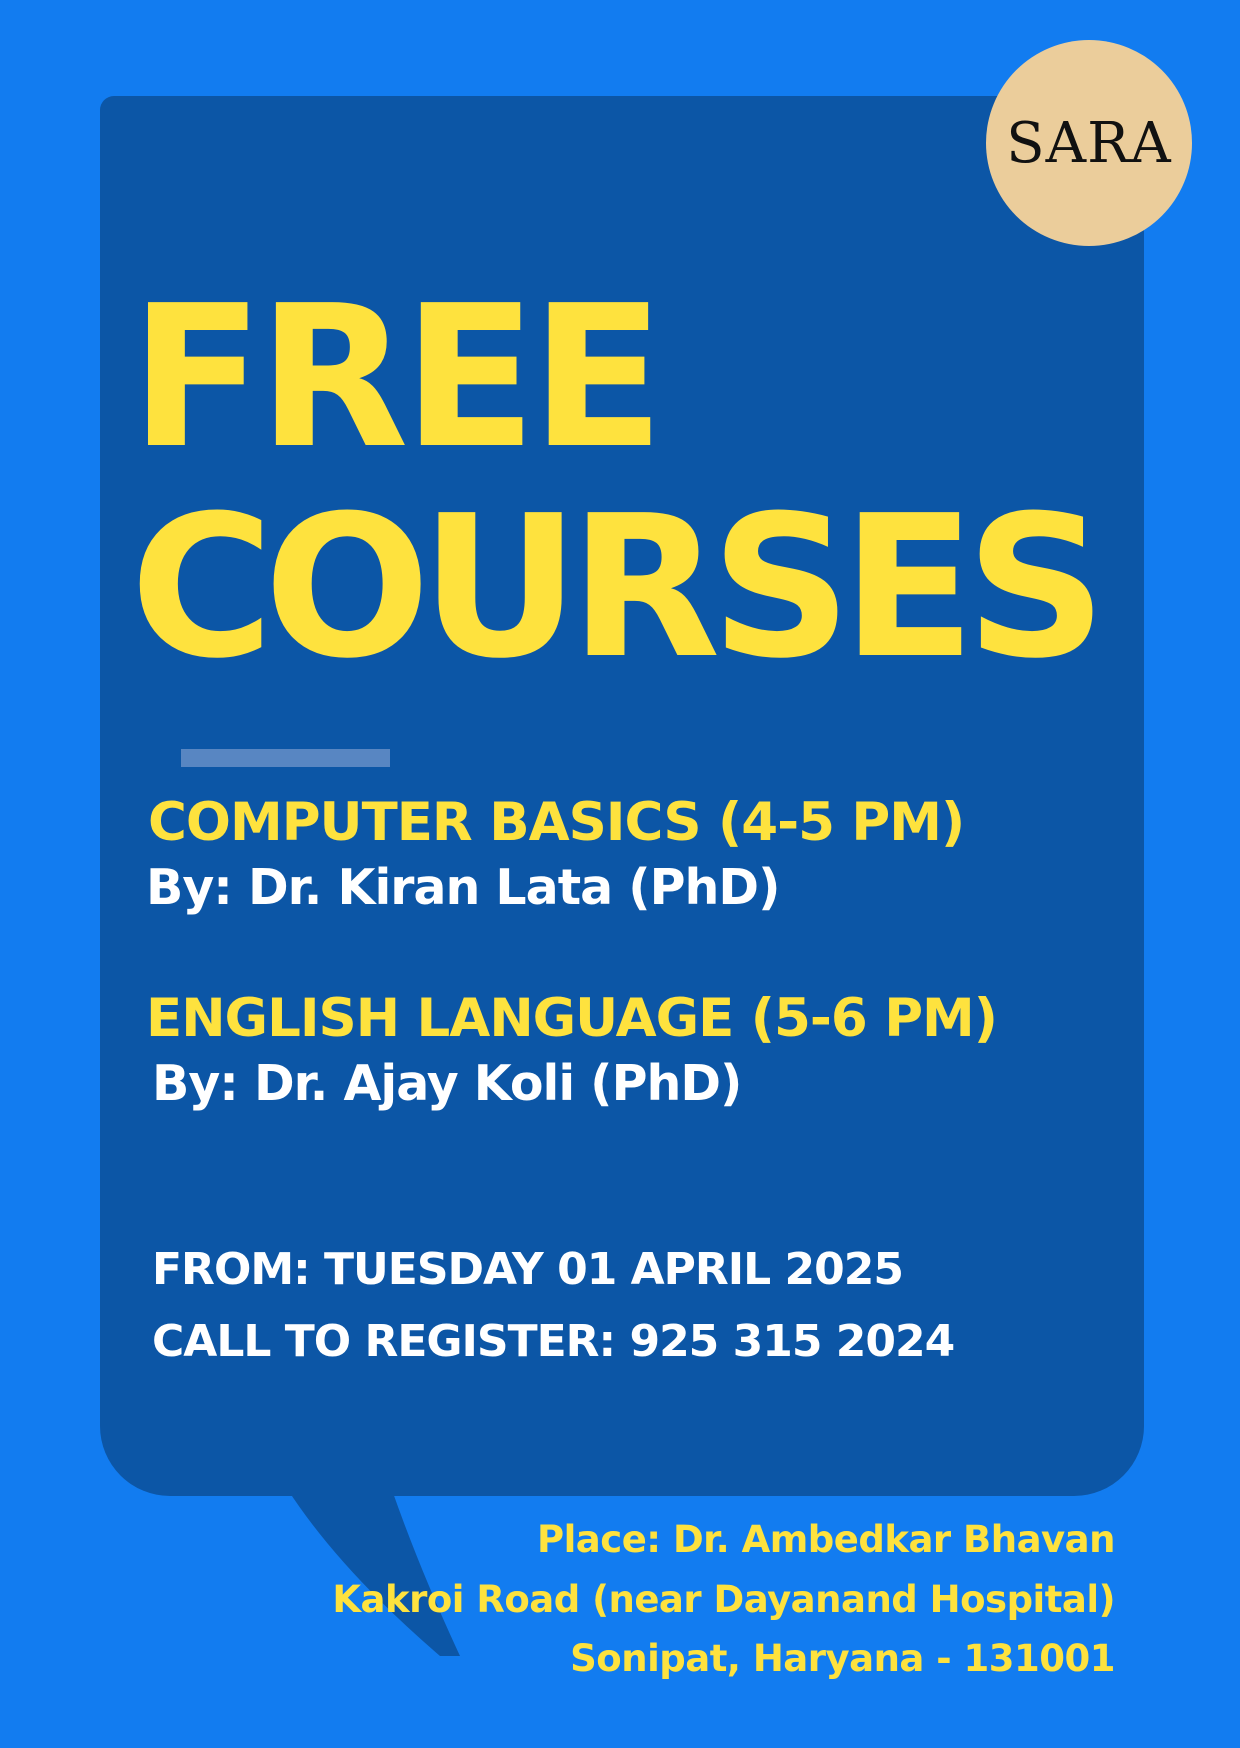 This screenshot has width=1240, height=1748. Describe the element at coordinates (553, 1341) in the screenshot. I see `register-phone: CALL TO REGISTER: 925 315 2024` at that location.